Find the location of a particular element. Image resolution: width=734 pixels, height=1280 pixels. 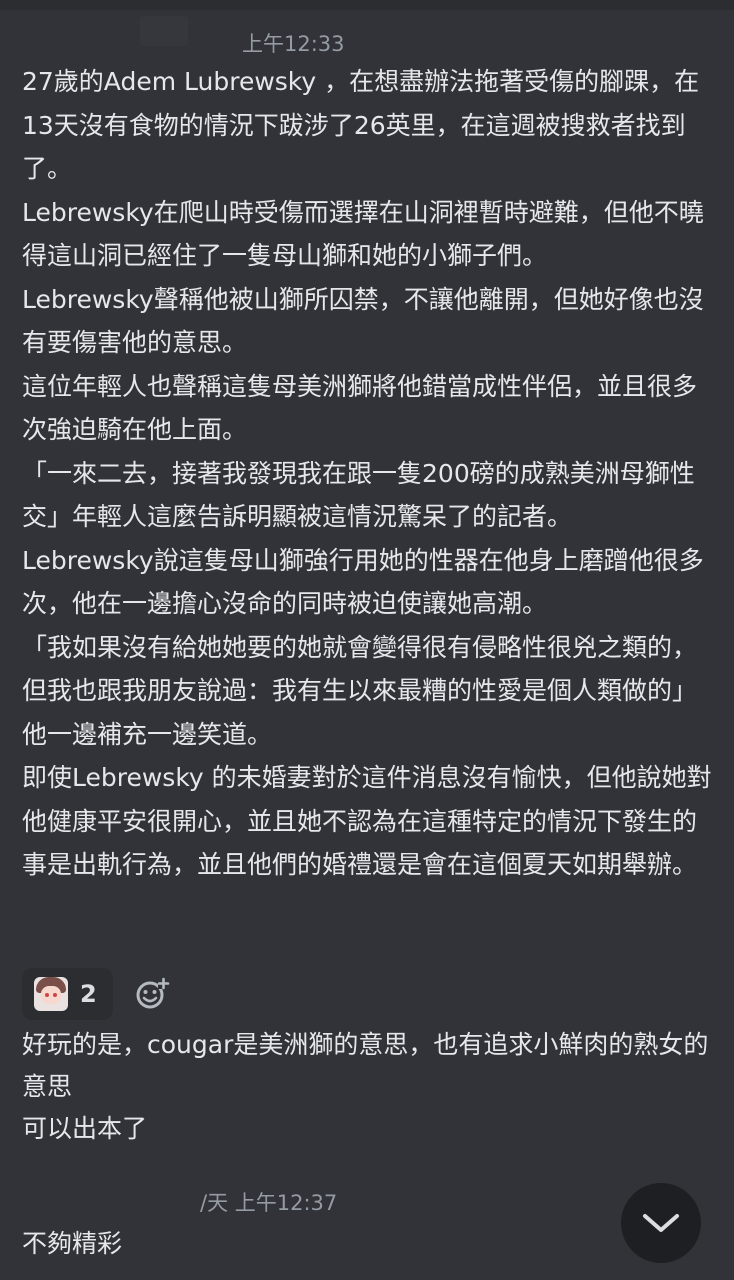

anime-avatar-emoji-icon is located at coordinates (51, 994).